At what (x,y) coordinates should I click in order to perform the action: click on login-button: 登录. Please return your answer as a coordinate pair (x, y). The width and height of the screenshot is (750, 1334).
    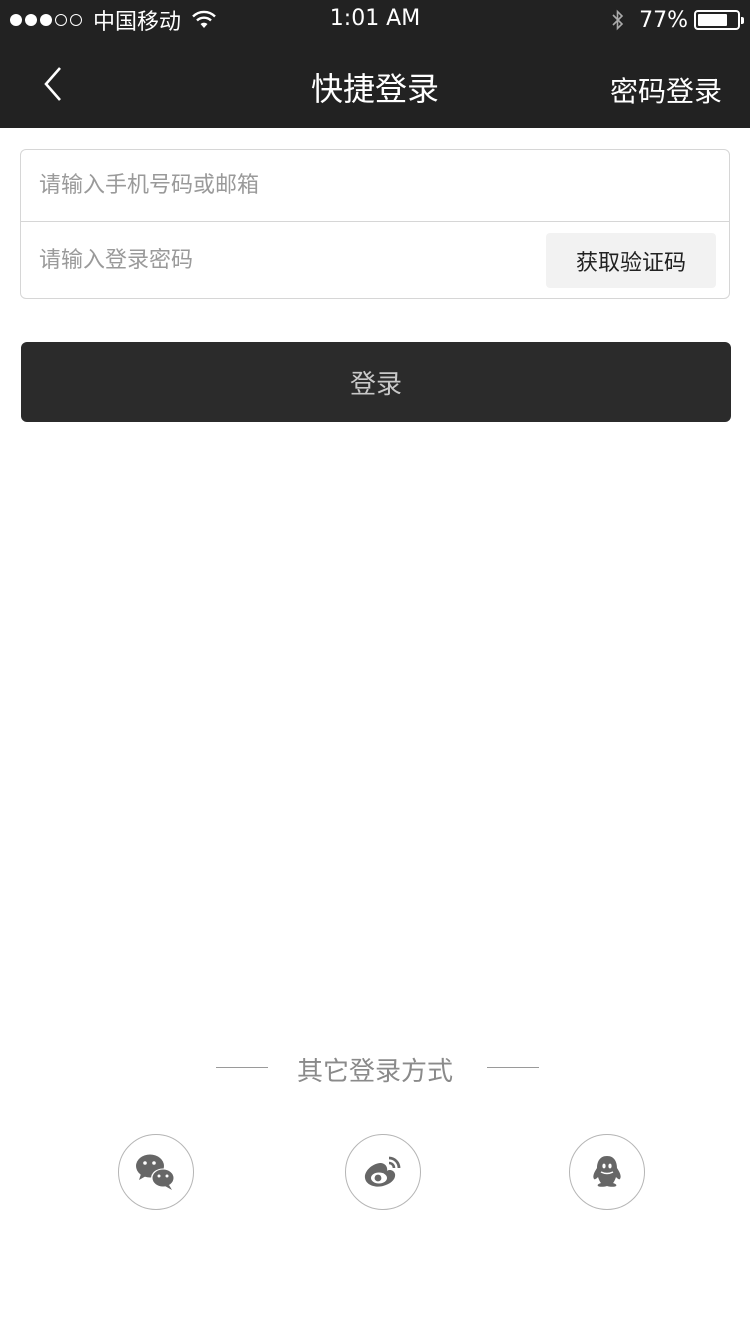
    Looking at the image, I should click on (376, 382).